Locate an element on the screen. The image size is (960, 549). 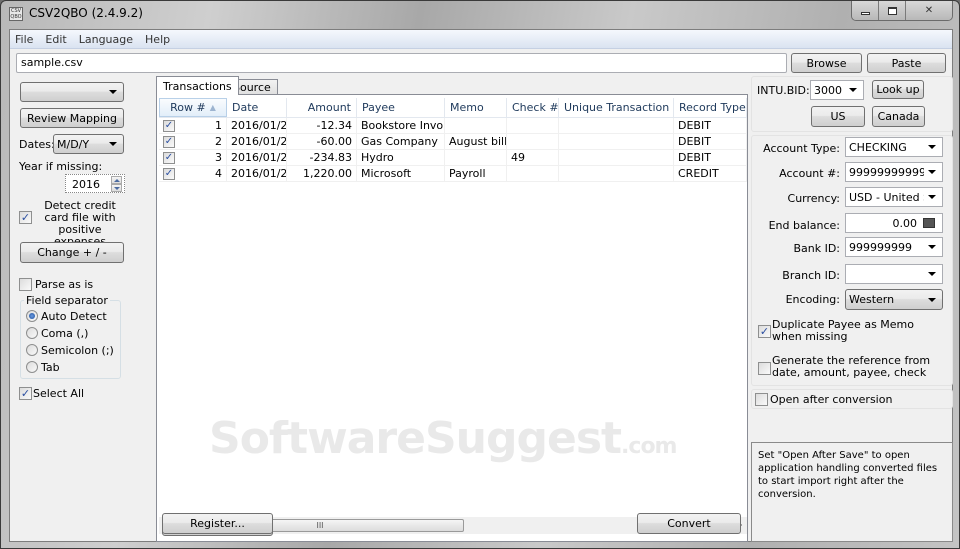
column-header-check: Check # is located at coordinates (533, 107).